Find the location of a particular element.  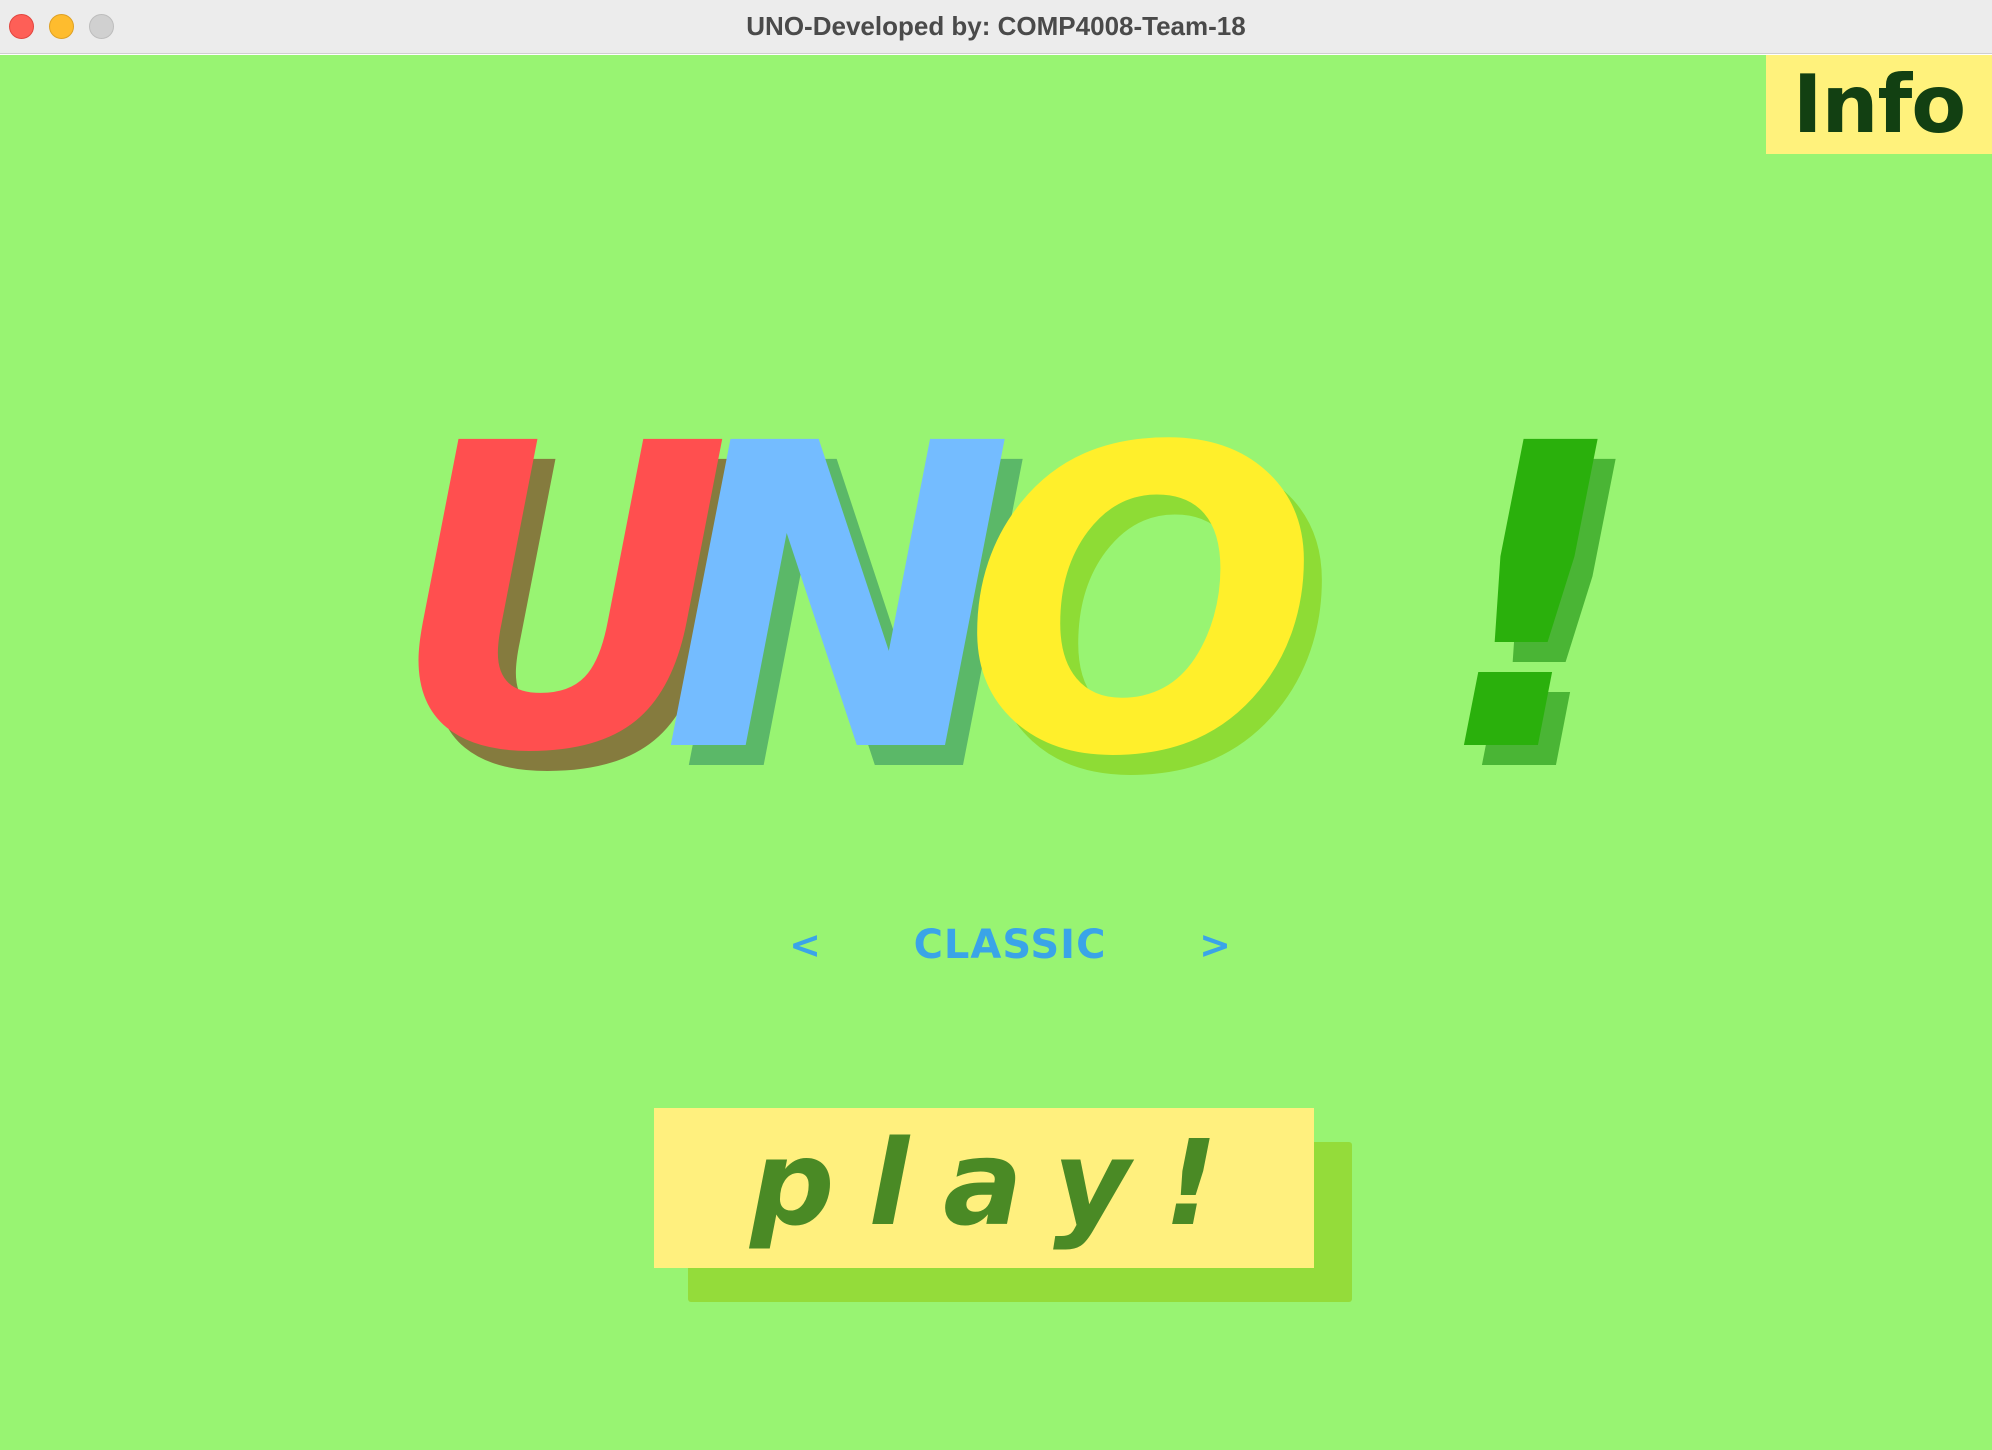

logo-letter-exclaim: ! is located at coordinates (1531, 595).